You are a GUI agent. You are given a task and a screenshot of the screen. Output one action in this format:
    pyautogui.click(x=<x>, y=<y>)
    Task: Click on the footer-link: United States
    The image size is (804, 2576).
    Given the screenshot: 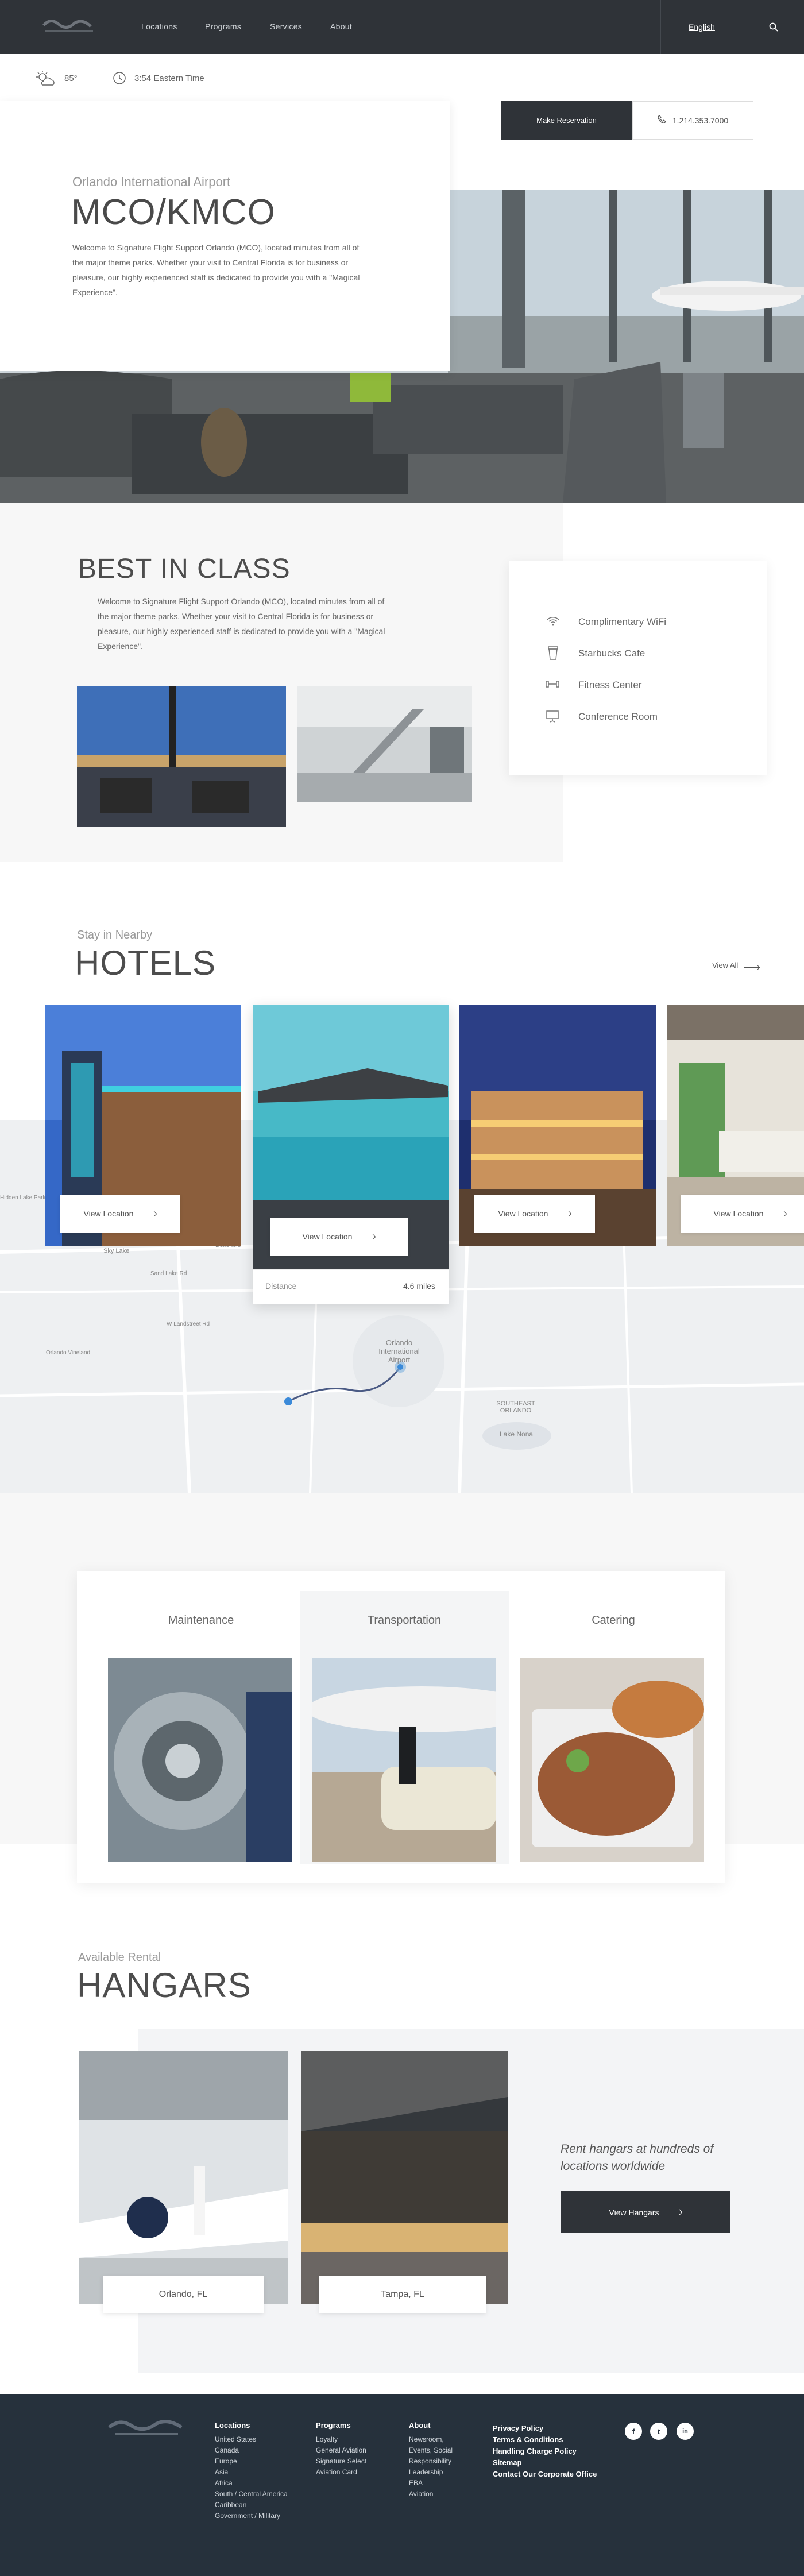 What is the action you would take?
    pyautogui.click(x=252, y=2439)
    